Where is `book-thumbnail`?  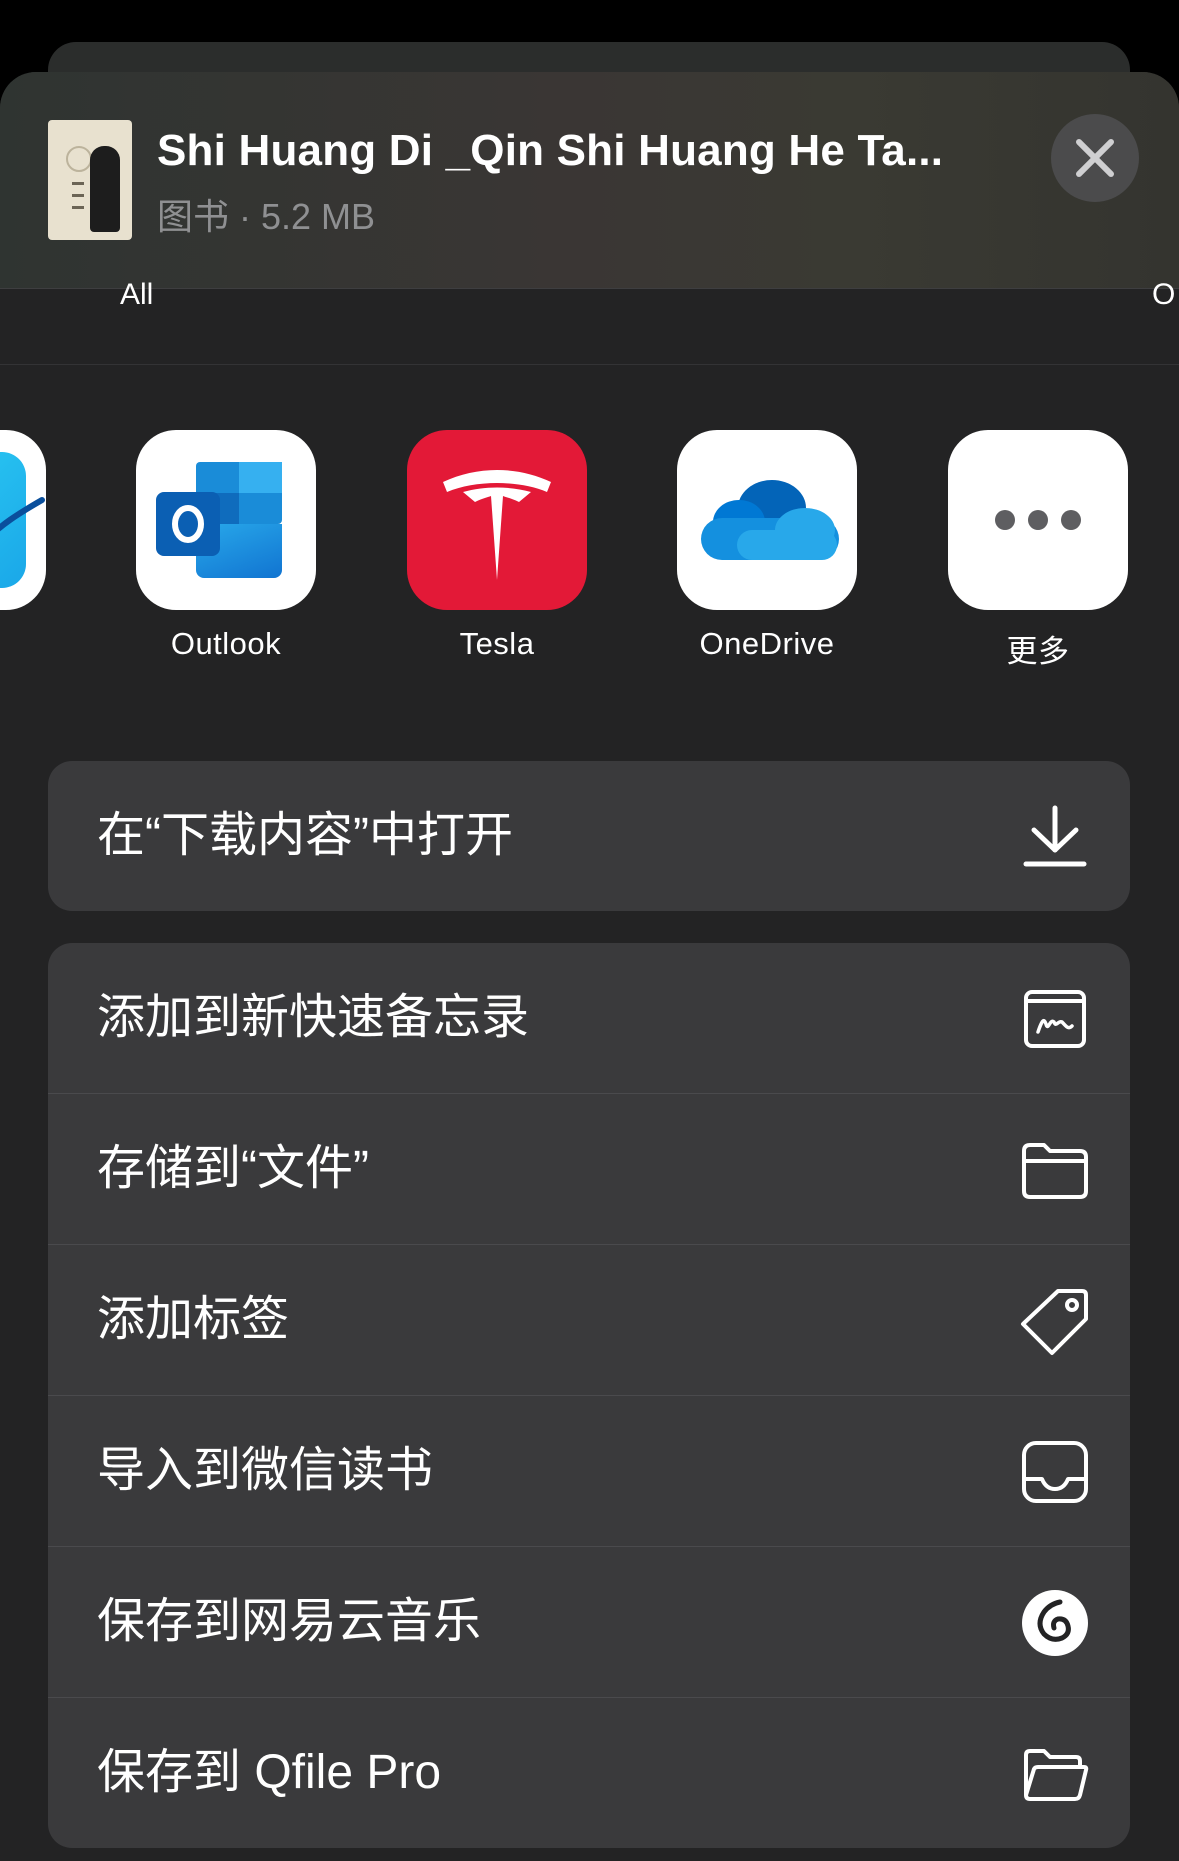 book-thumbnail is located at coordinates (90, 180).